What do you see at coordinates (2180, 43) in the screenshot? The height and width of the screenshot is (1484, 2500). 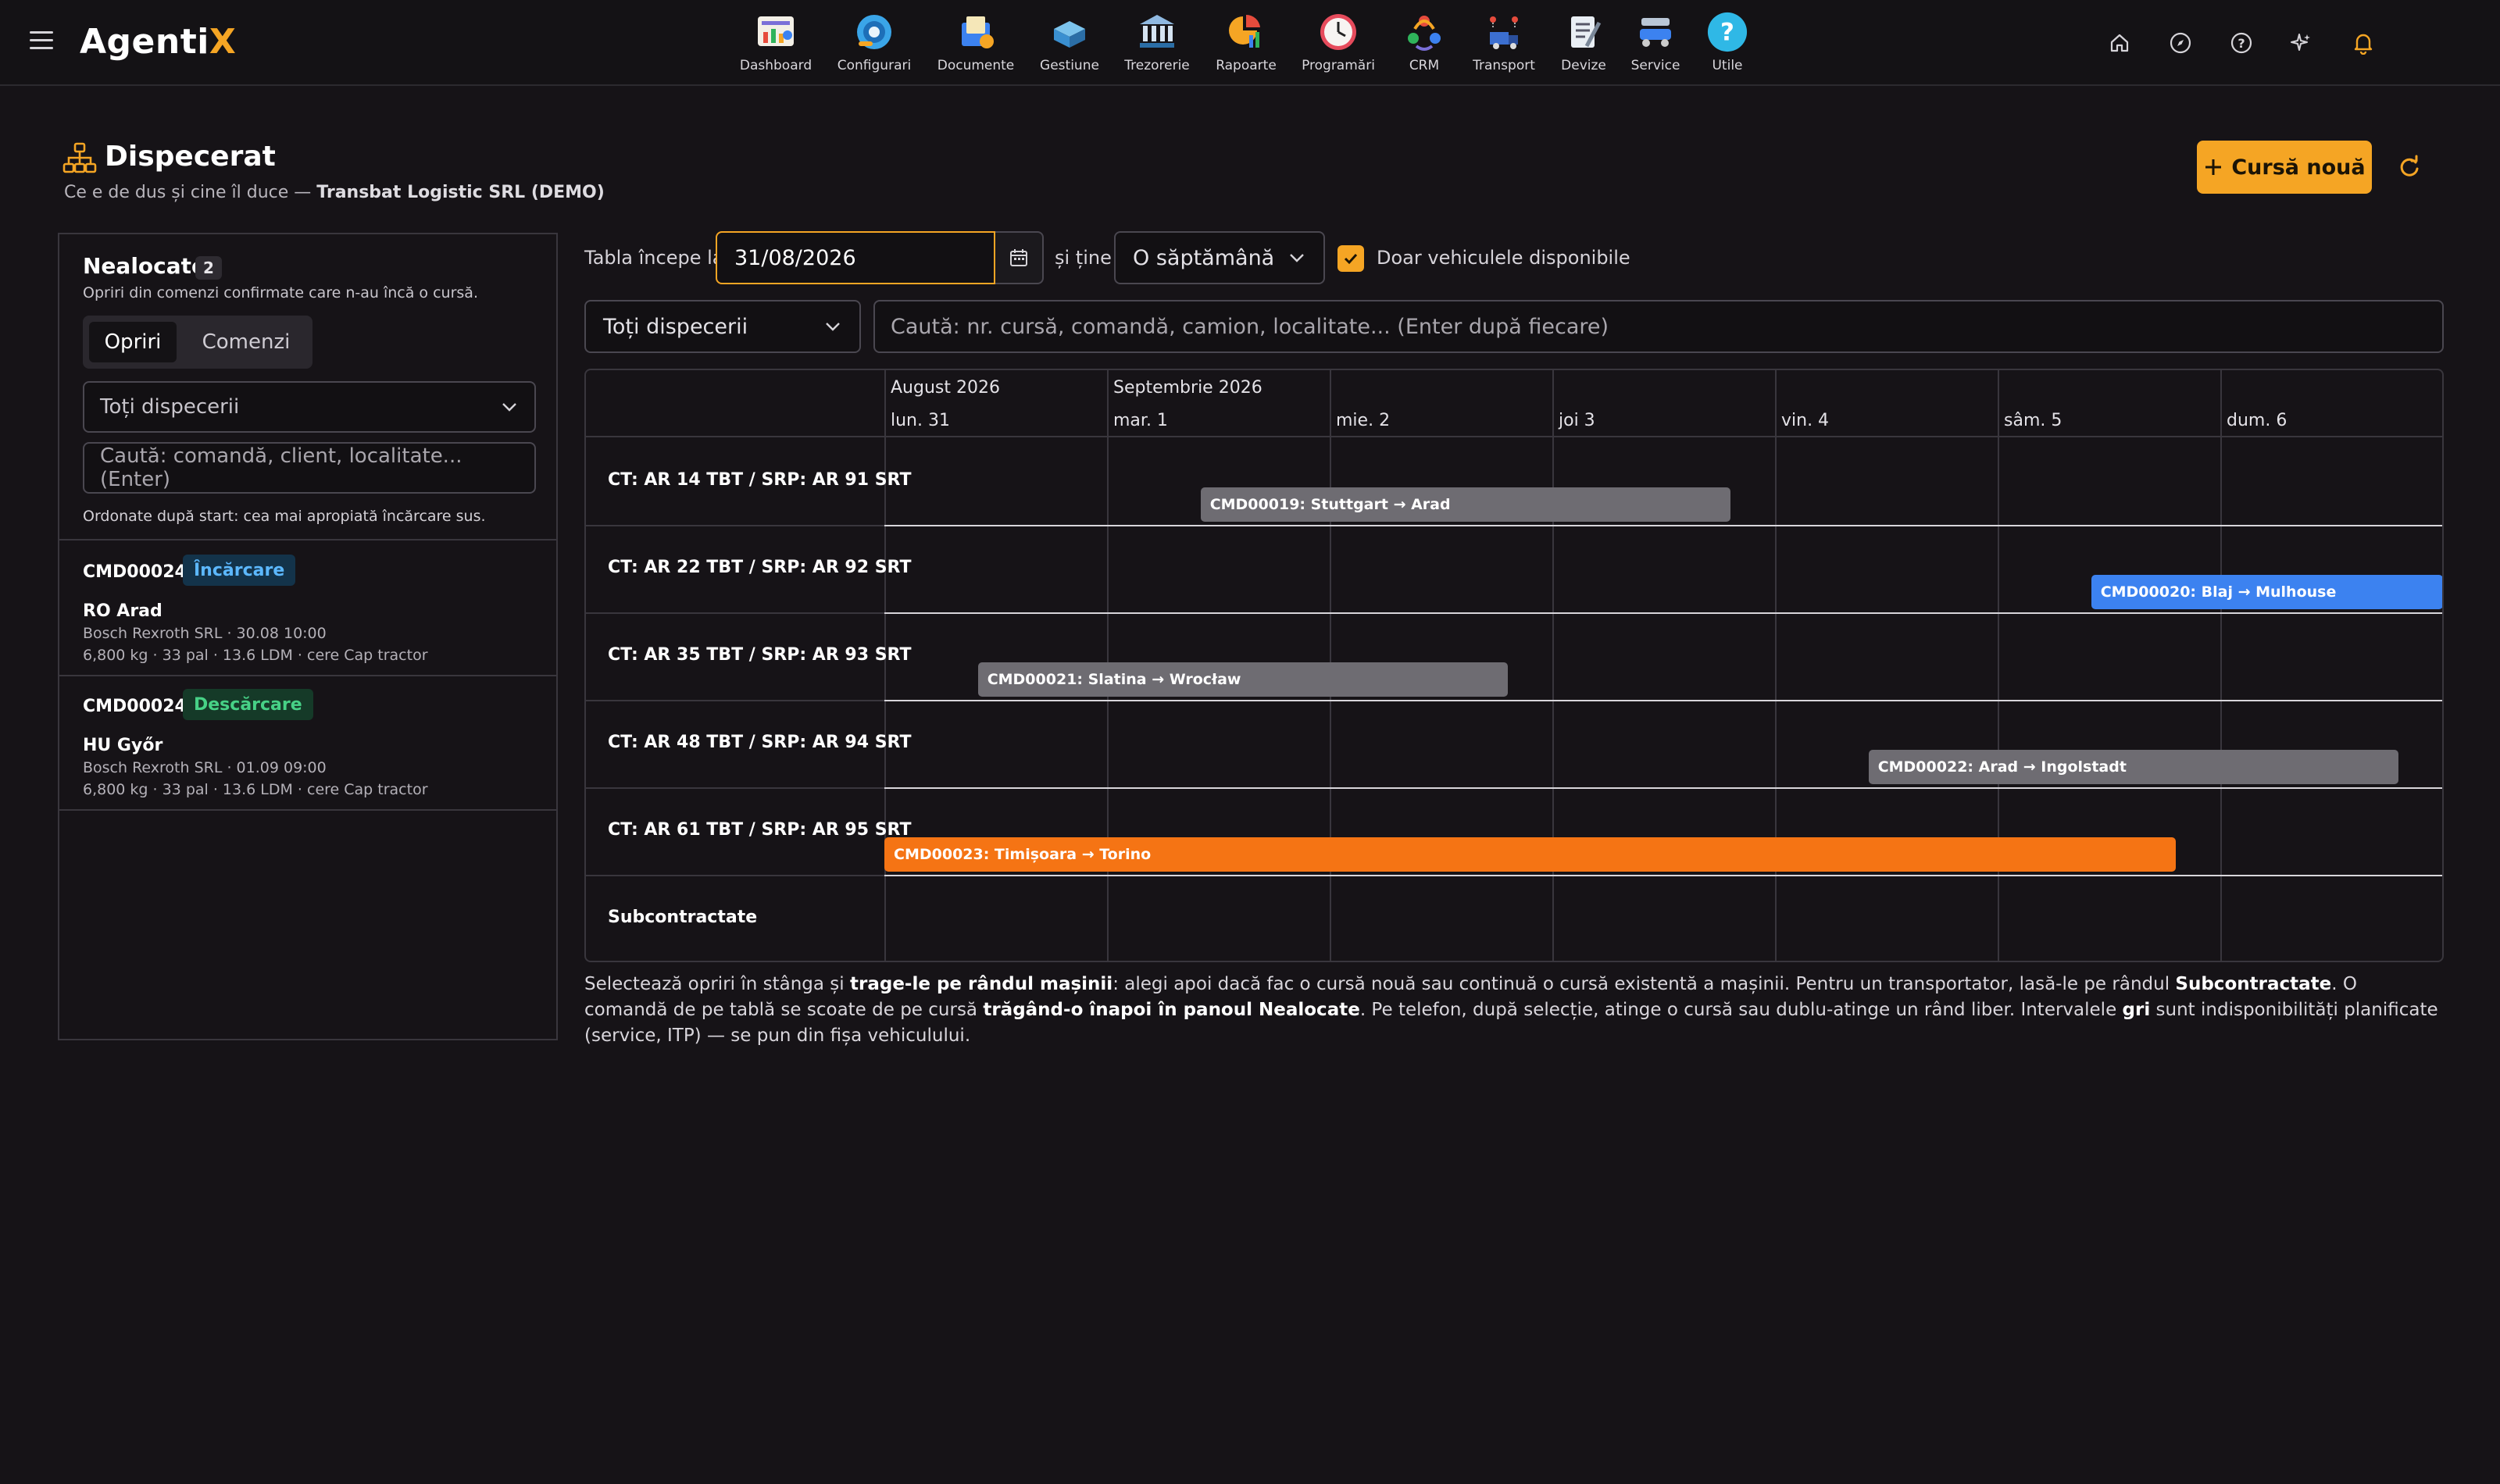 I see `compass-icon` at bounding box center [2180, 43].